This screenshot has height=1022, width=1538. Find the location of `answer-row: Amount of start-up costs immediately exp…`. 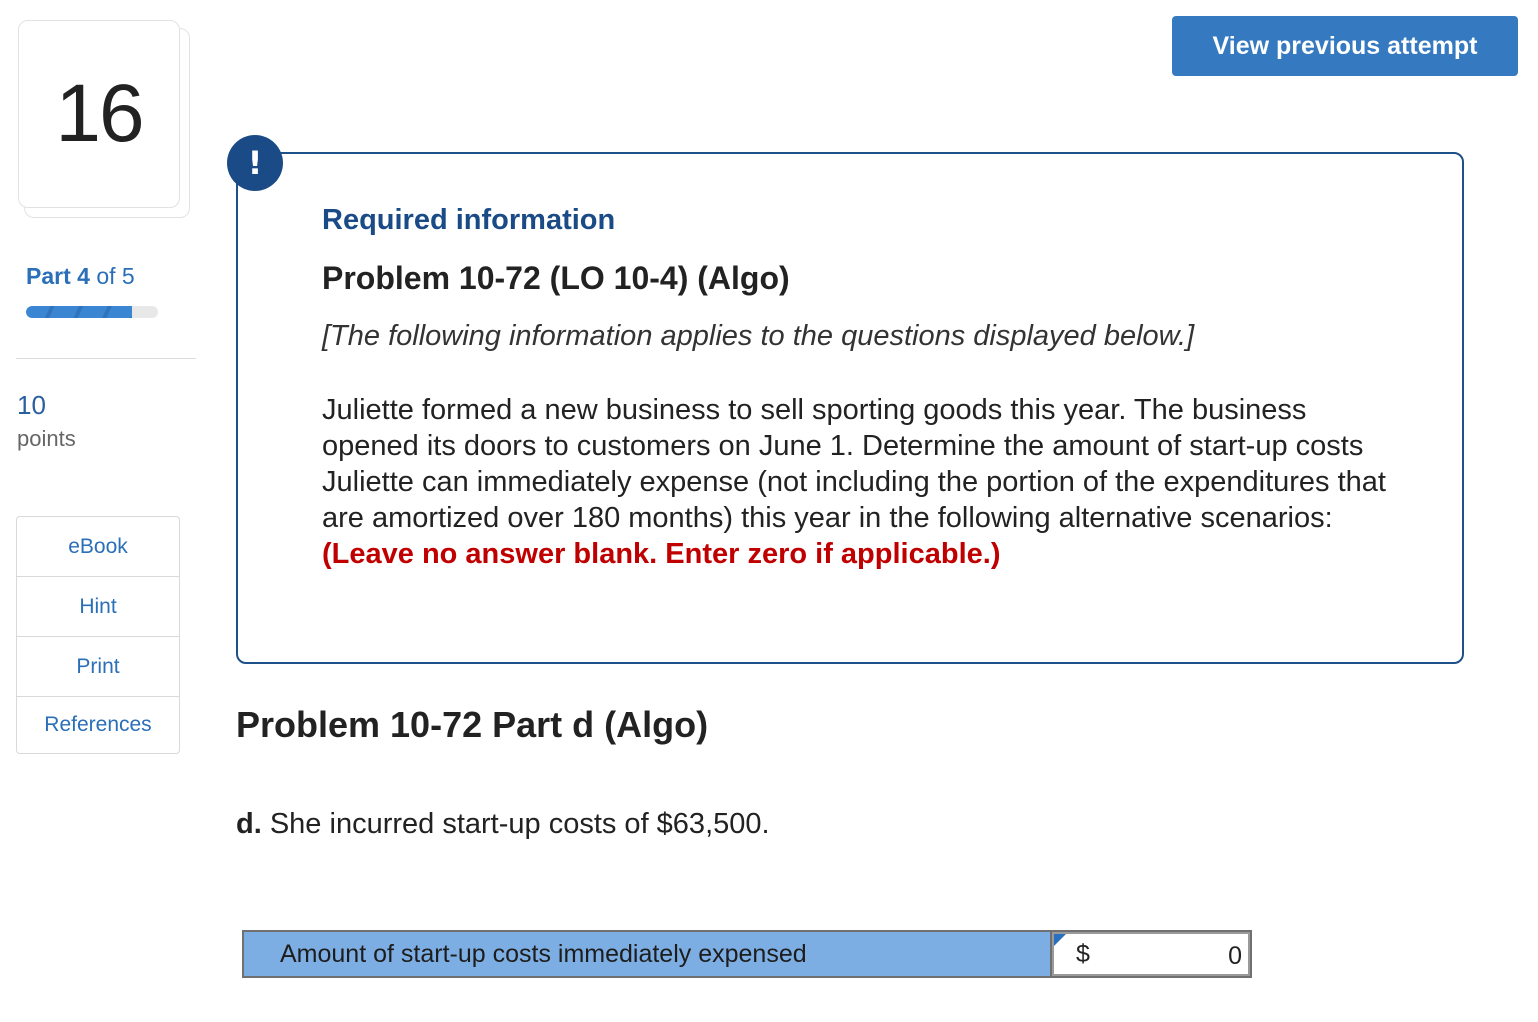

answer-row: Amount of start-up costs immediately exp… is located at coordinates (747, 954).